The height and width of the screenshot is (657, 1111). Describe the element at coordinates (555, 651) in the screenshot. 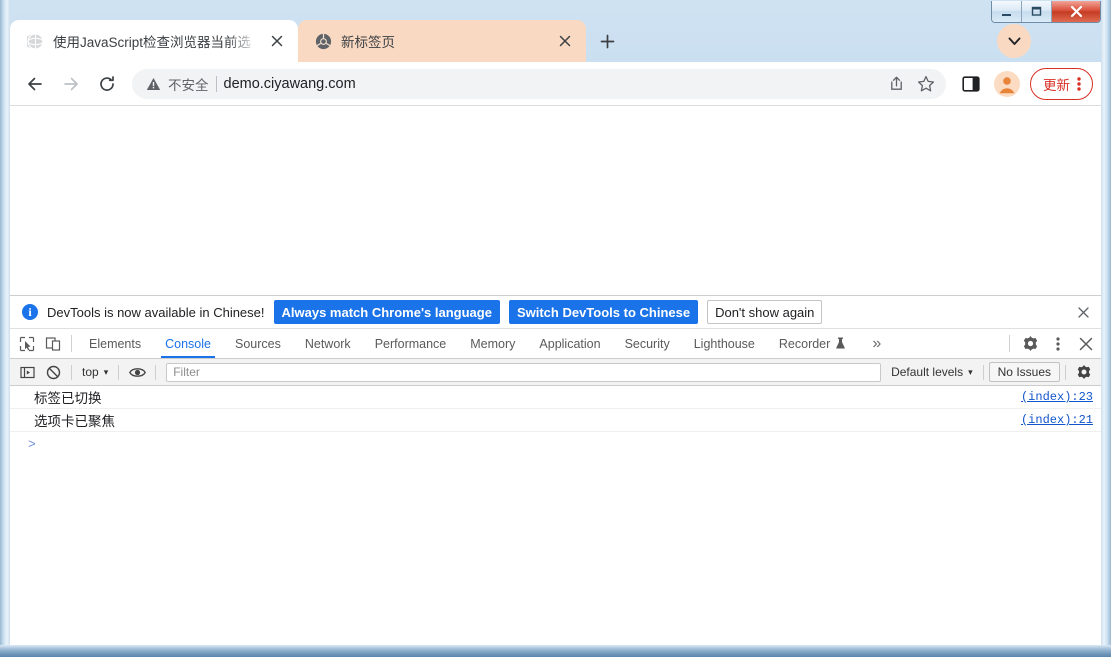

I see `window-frame-bottom` at that location.